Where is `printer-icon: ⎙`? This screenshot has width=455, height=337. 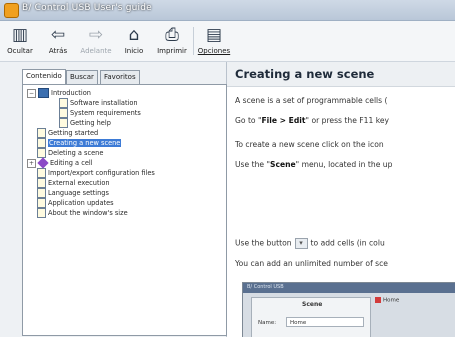 printer-icon: ⎙ is located at coordinates (172, 35).